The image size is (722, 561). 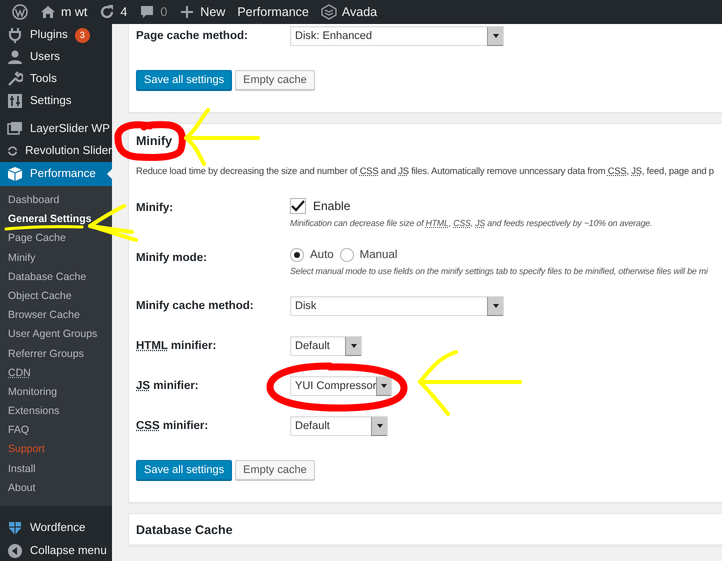 What do you see at coordinates (15, 129) in the screenshot?
I see `layers-icon` at bounding box center [15, 129].